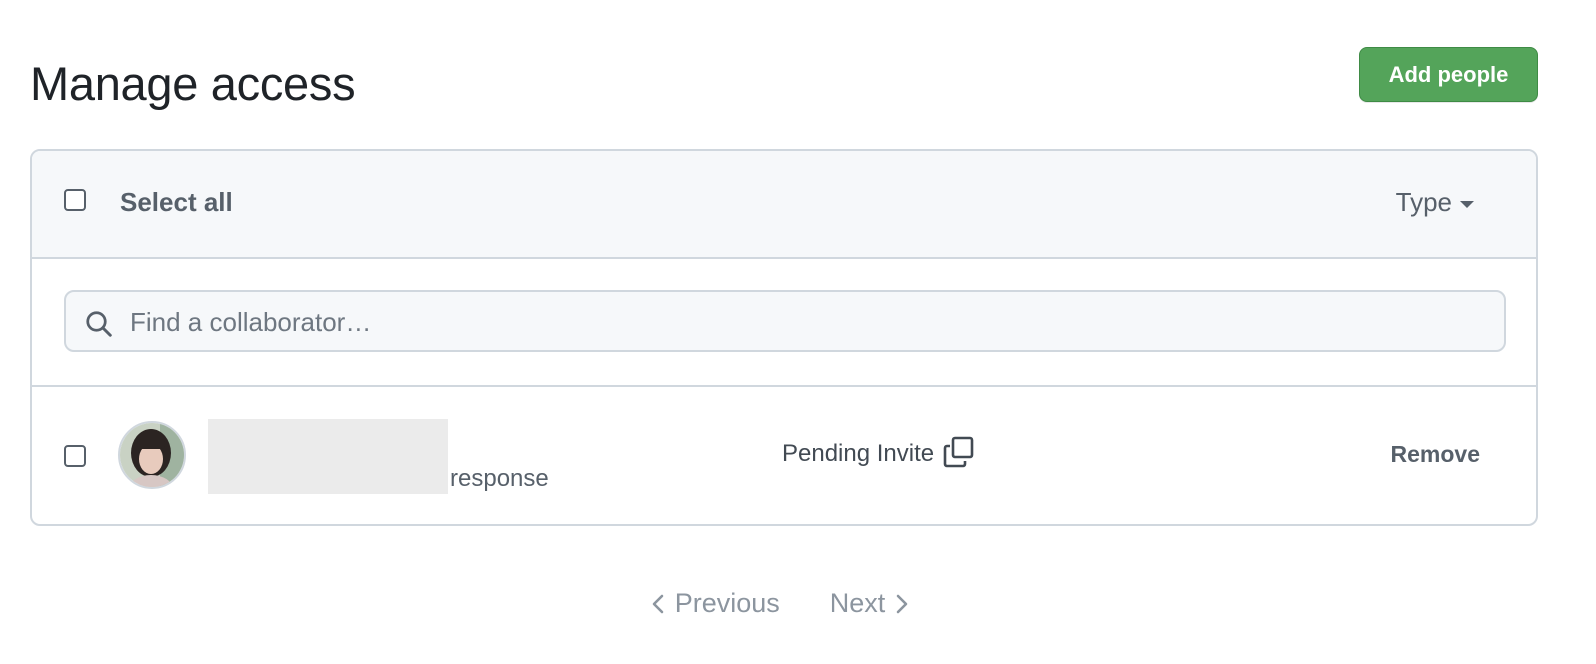  I want to click on caret-down-icon, so click(1467, 204).